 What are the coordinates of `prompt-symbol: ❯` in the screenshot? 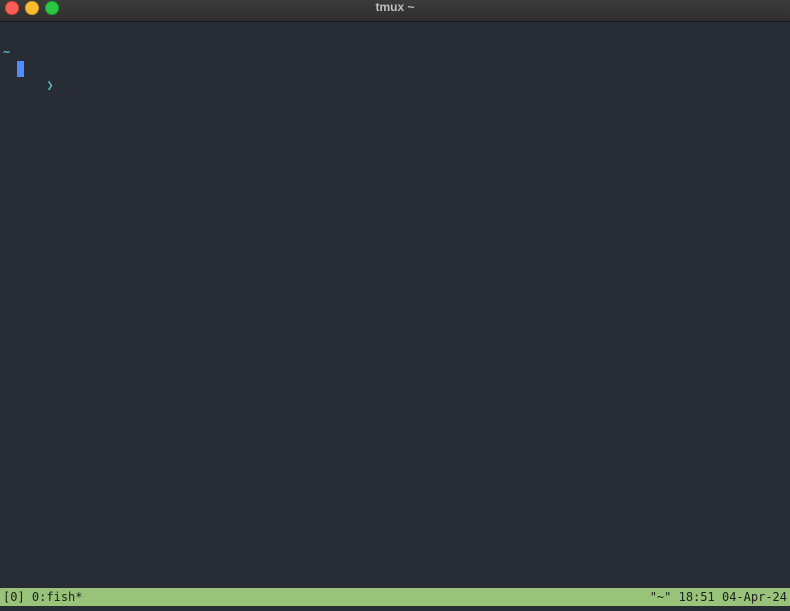 It's located at (50, 85).